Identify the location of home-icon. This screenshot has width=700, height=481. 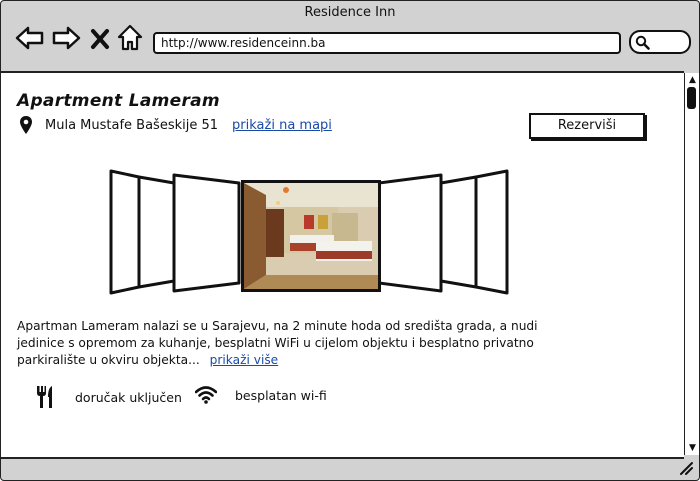
(130, 38).